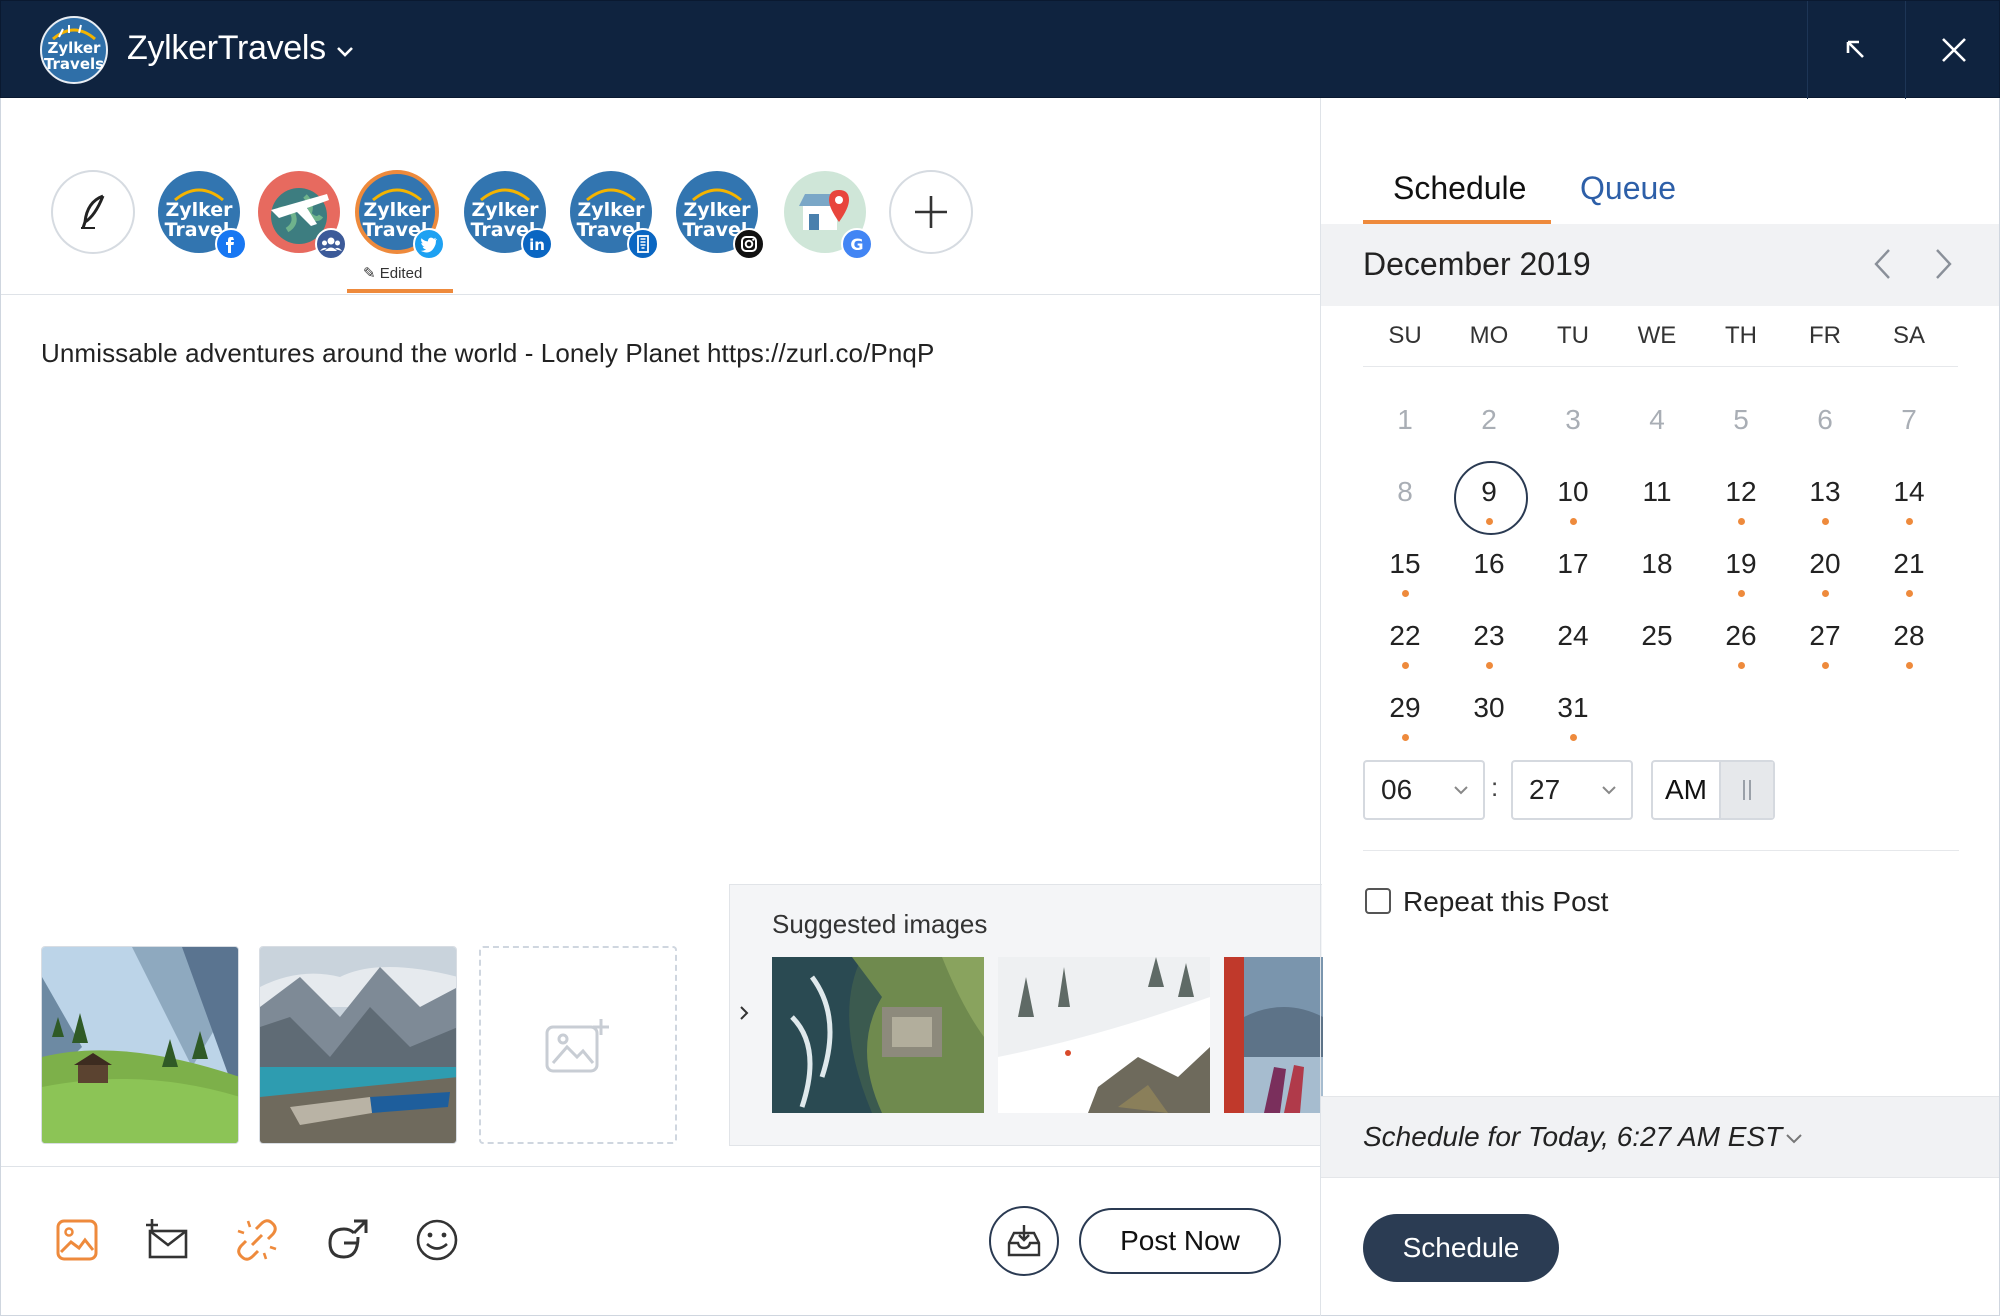 Image resolution: width=2000 pixels, height=1316 pixels. I want to click on calendar-day-27: 27, so click(1825, 642).